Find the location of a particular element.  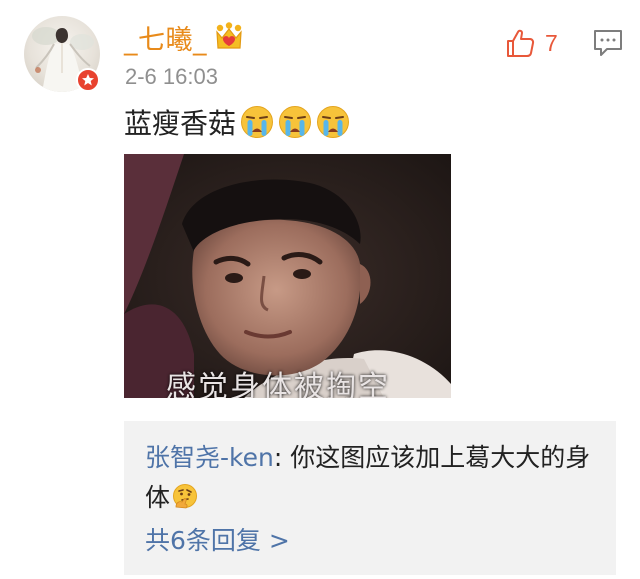

reply-comment-icon is located at coordinates (608, 43).